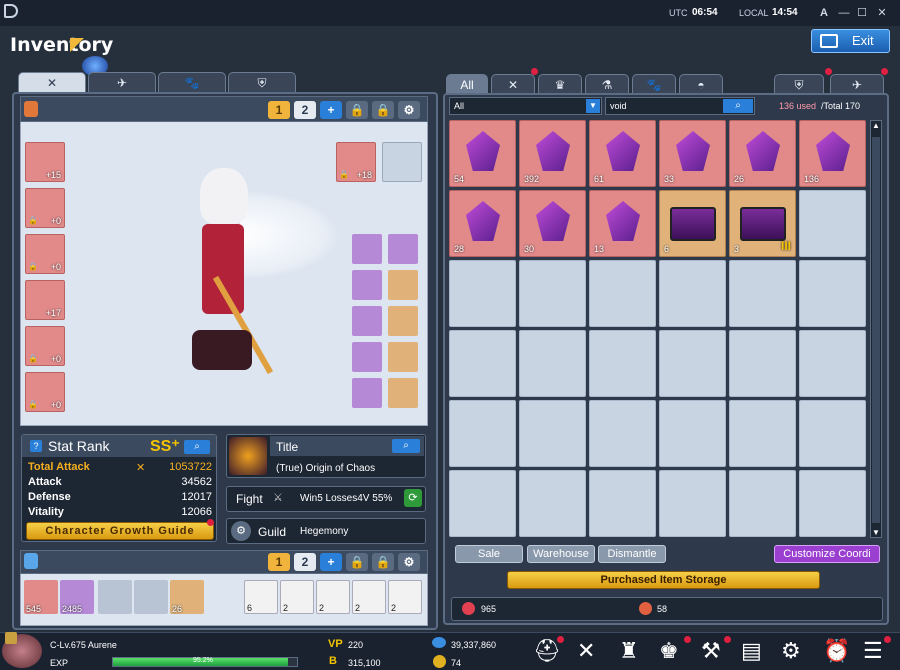  Describe the element at coordinates (692, 223) in the screenshot. I see `inventory-item: 6` at that location.